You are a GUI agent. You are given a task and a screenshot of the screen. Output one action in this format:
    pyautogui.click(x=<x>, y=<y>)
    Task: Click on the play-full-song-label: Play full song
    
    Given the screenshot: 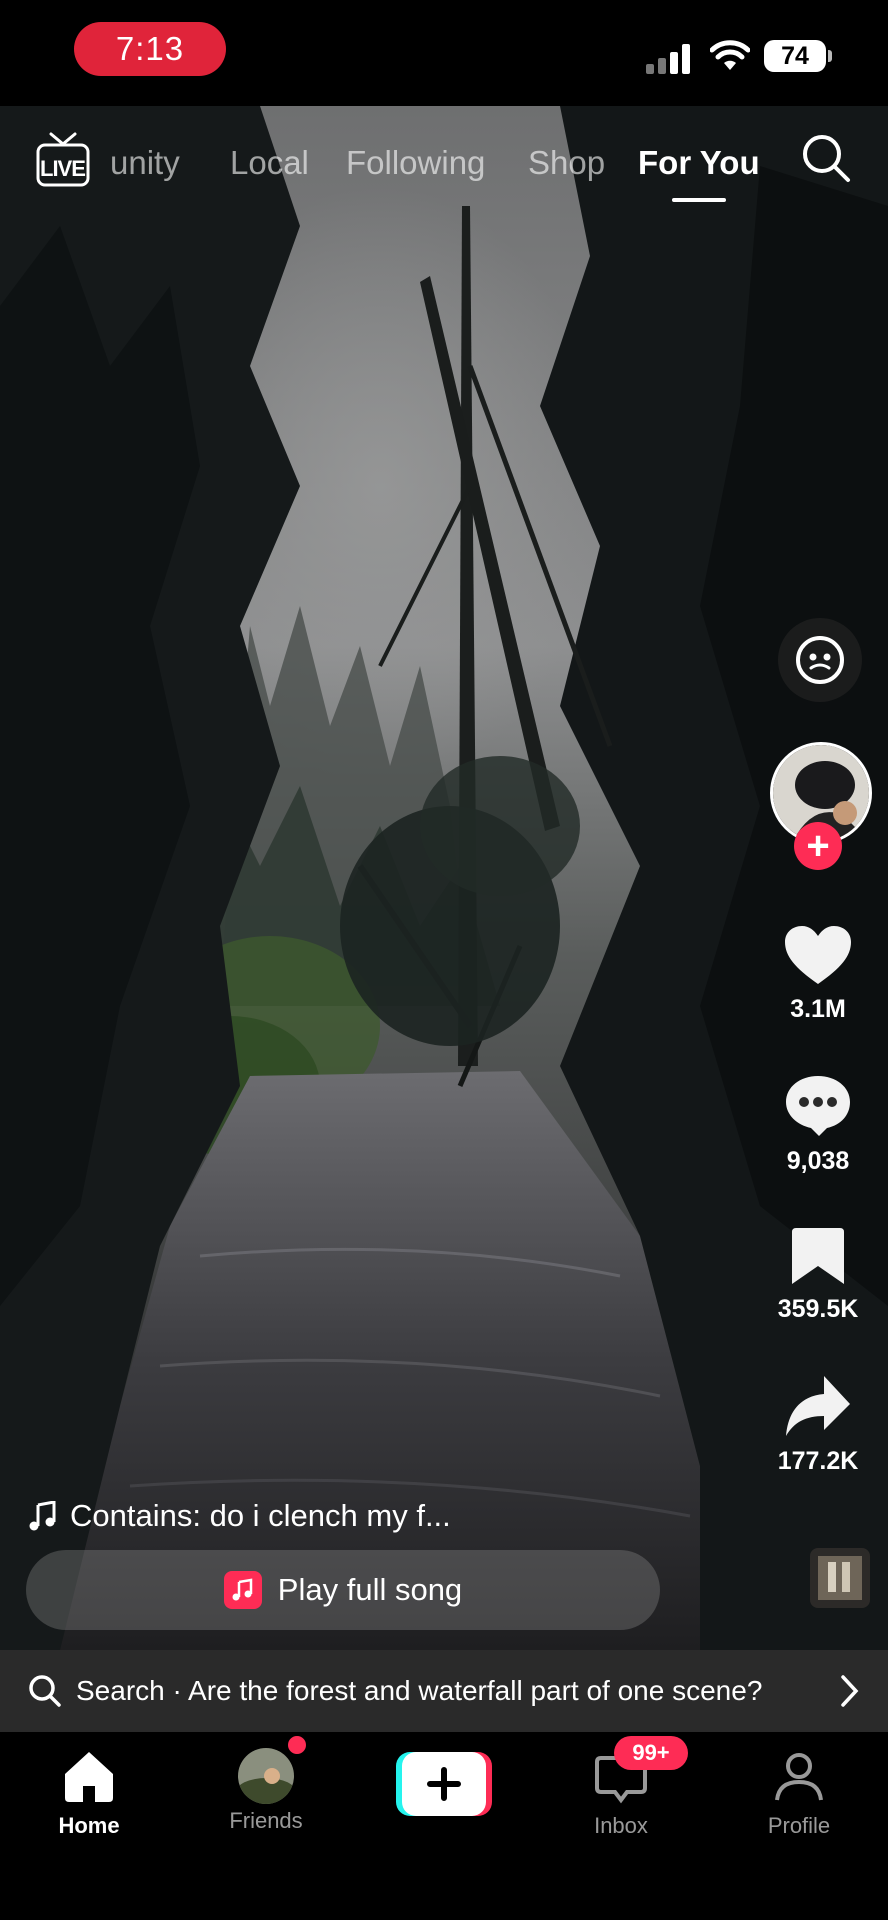 What is the action you would take?
    pyautogui.click(x=370, y=1589)
    